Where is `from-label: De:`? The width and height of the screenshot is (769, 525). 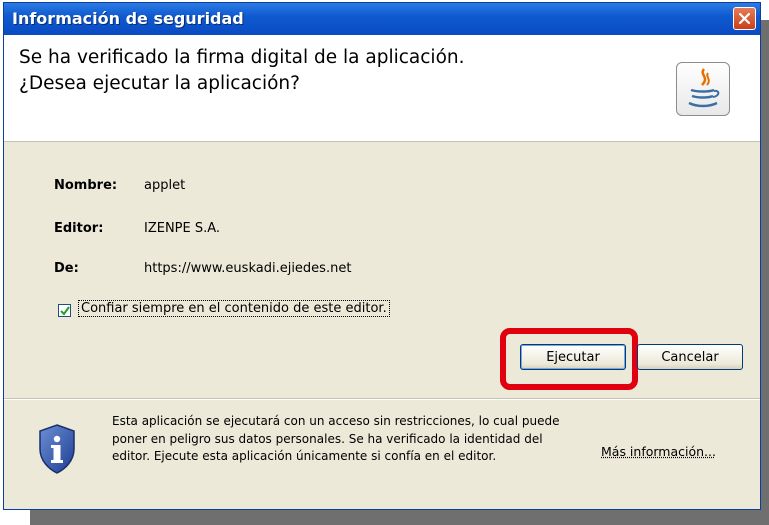 from-label: De: is located at coordinates (66, 268).